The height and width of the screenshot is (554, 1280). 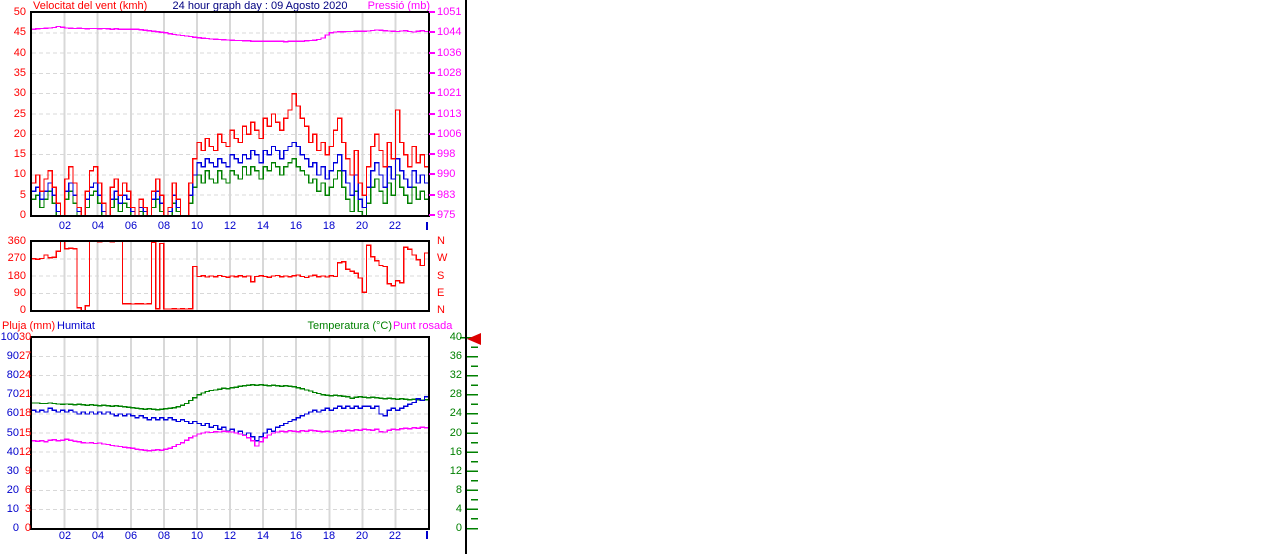 I want to click on rain-axis-label: 0, so click(x=27, y=528).